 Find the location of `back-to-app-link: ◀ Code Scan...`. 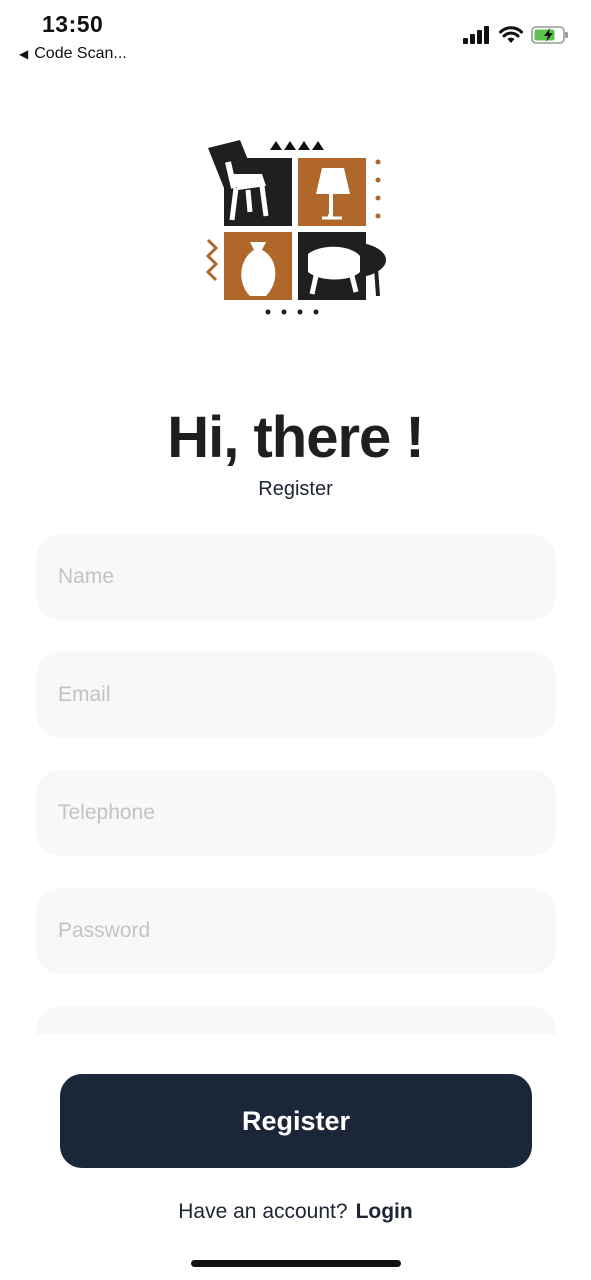

back-to-app-link: ◀ Code Scan... is located at coordinates (73, 54).